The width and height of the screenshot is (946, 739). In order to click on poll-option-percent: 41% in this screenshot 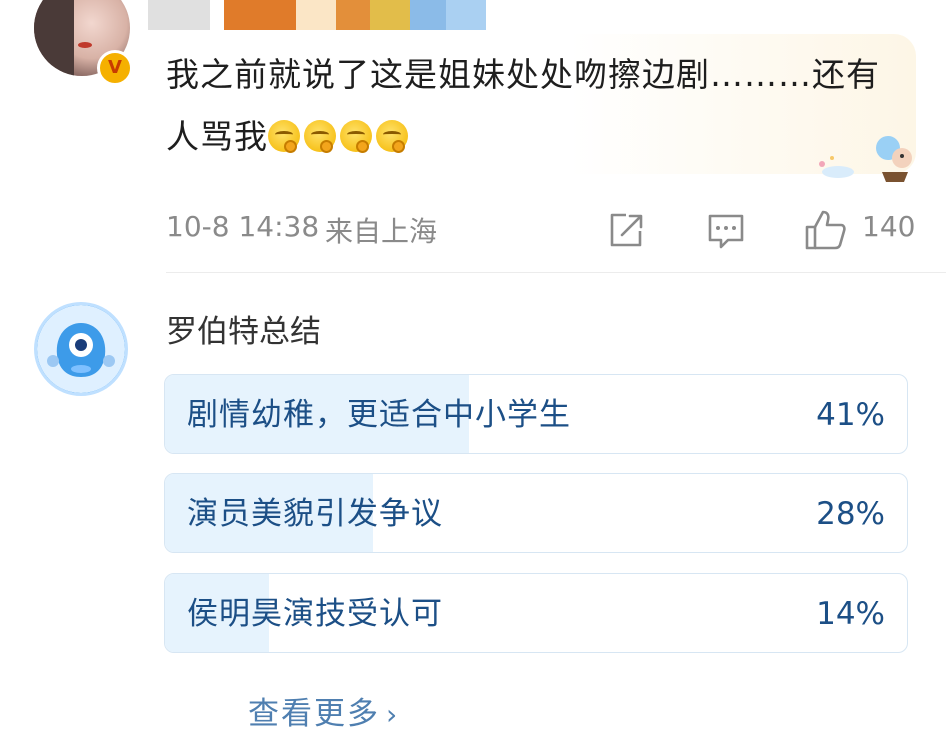, I will do `click(850, 415)`.